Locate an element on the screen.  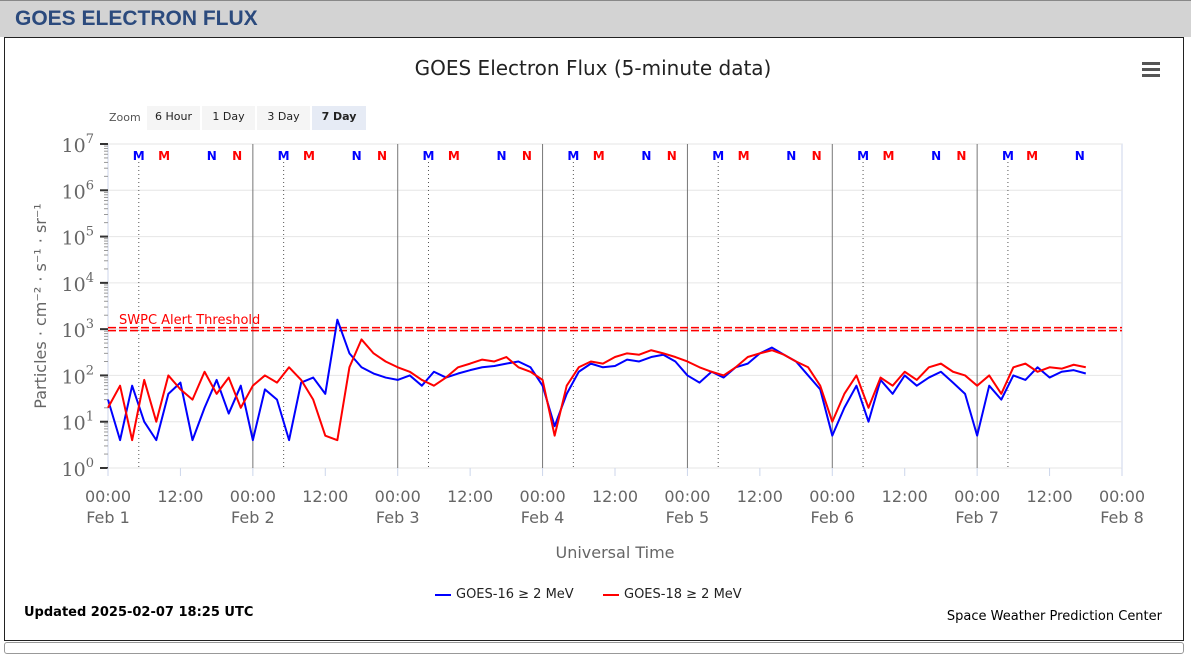
zoom-7-day-button: 7 Day is located at coordinates (339, 118).